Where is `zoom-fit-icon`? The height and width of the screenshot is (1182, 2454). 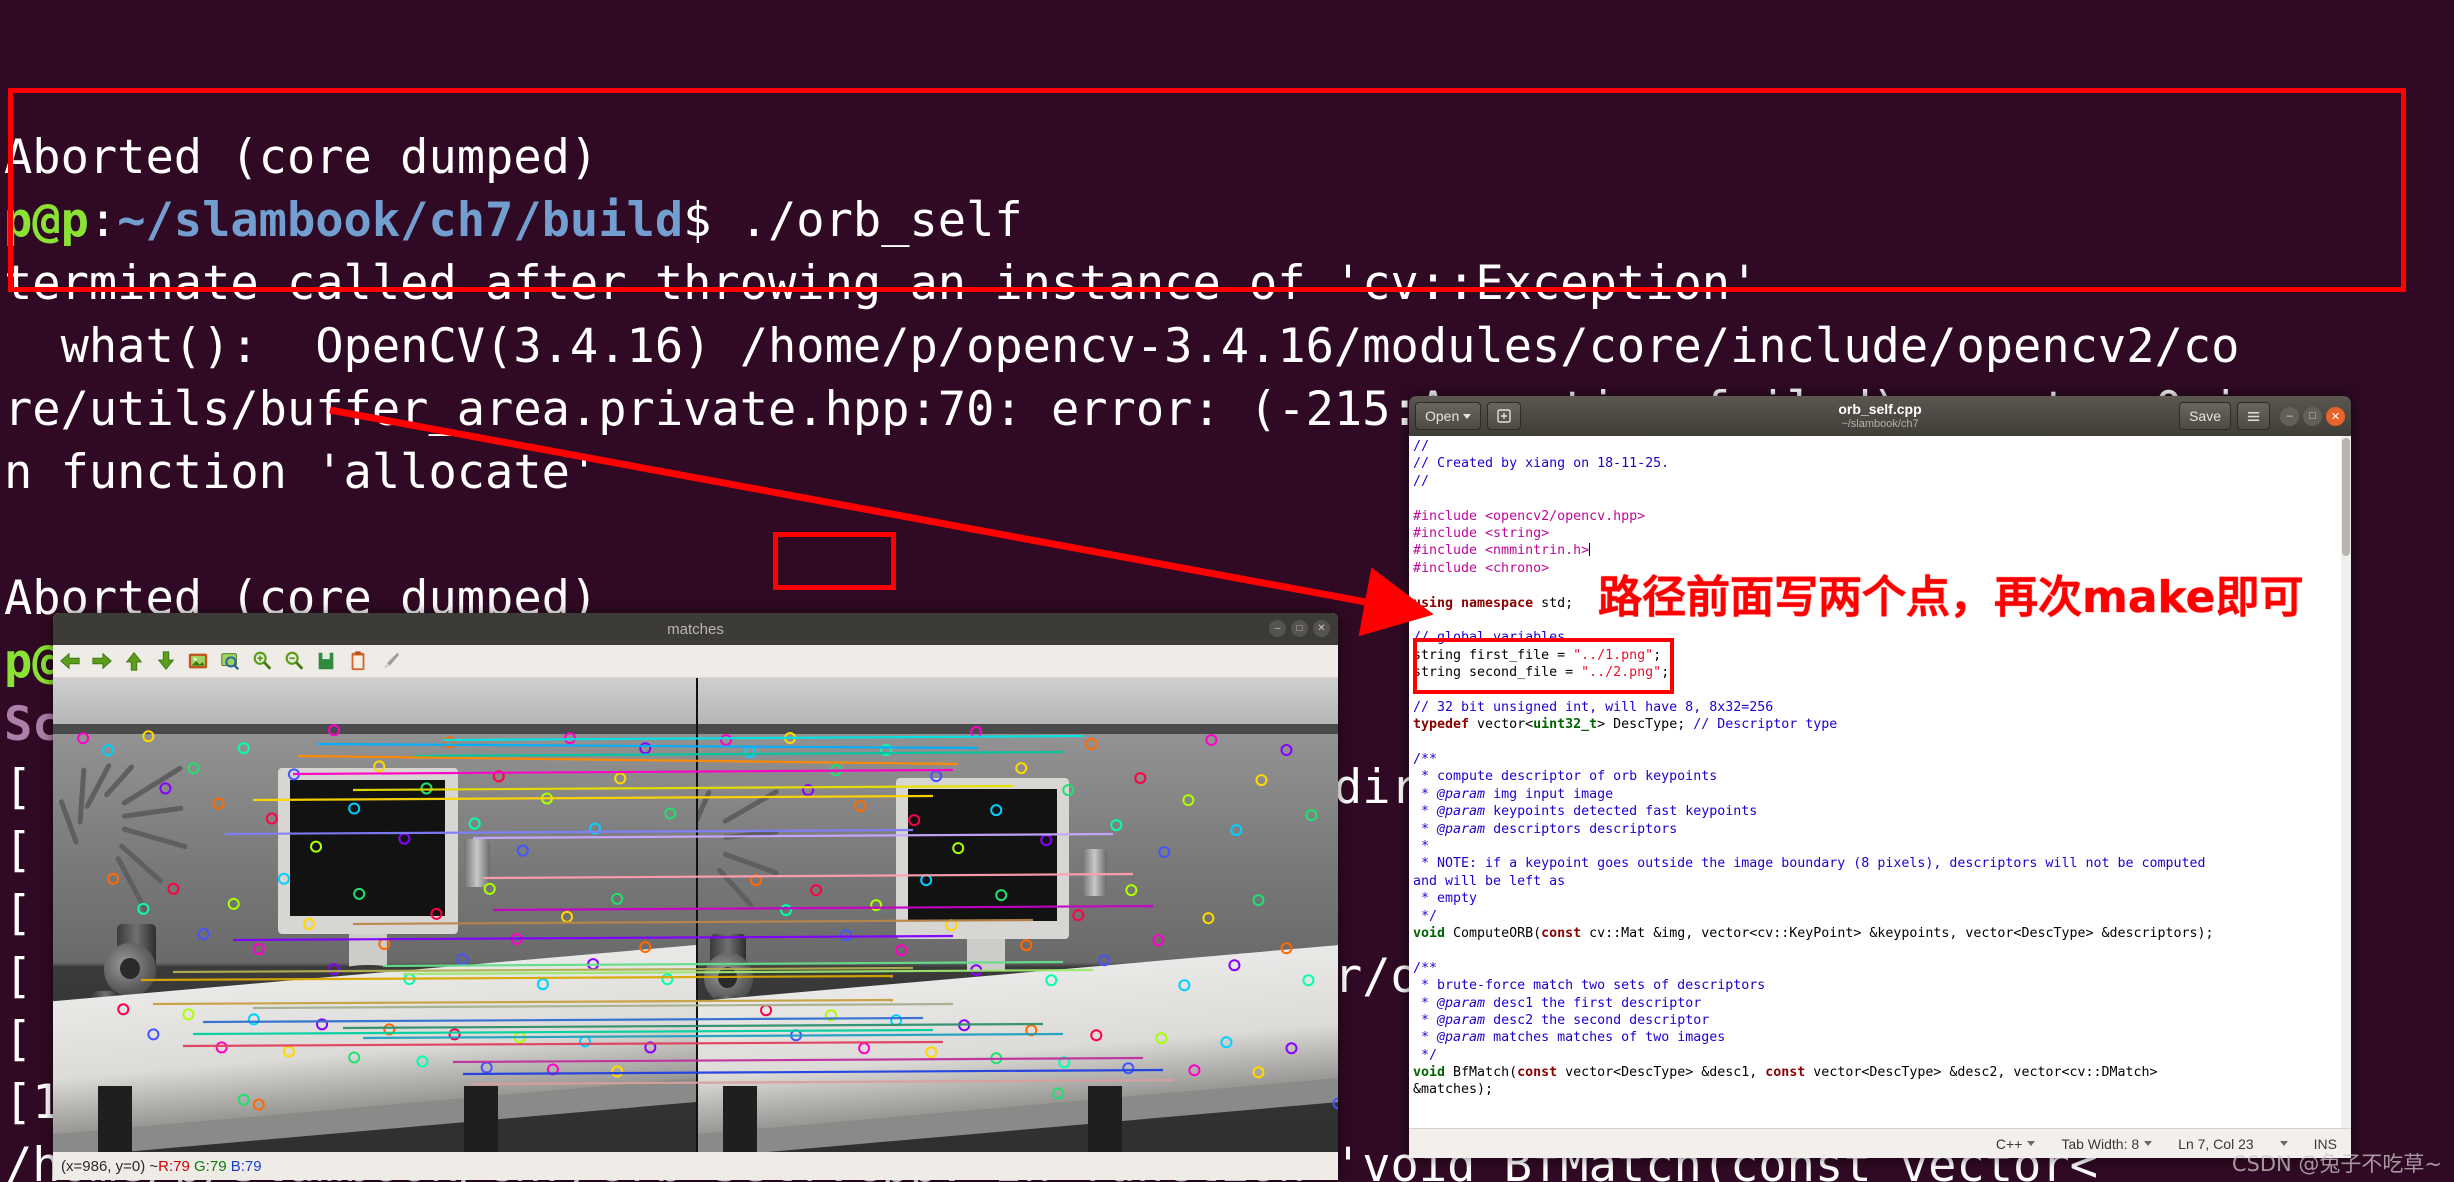 zoom-fit-icon is located at coordinates (230, 661).